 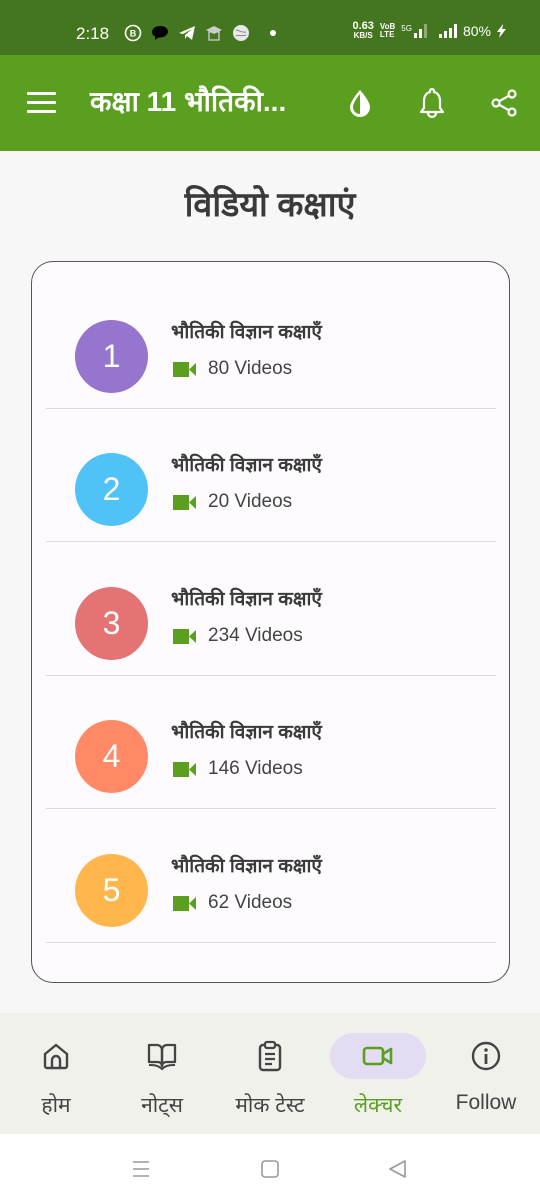 What do you see at coordinates (378, 1080) in the screenshot?
I see `nav-item-lecture: लेक्चर` at bounding box center [378, 1080].